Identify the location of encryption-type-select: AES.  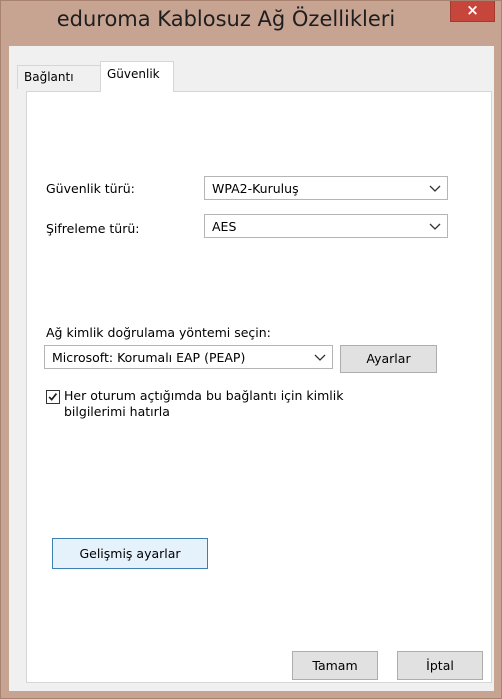
(326, 226).